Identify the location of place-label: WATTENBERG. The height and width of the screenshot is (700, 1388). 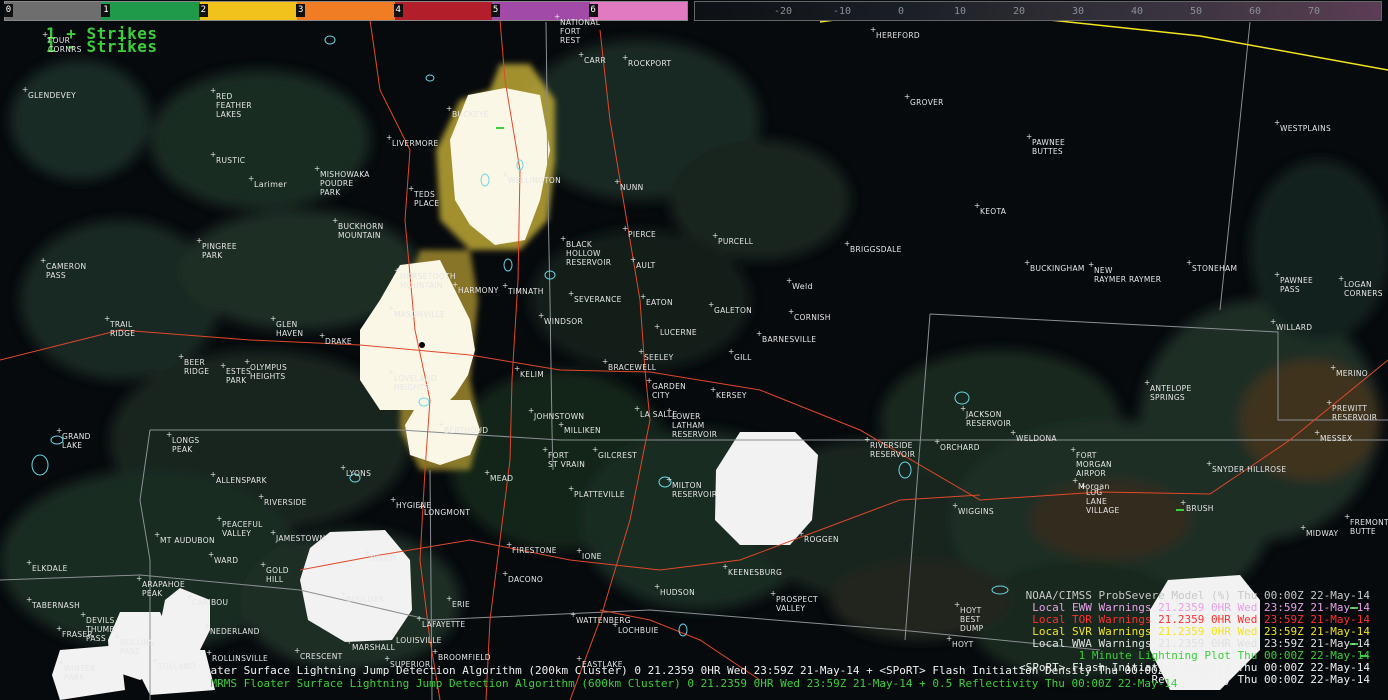
(603, 620).